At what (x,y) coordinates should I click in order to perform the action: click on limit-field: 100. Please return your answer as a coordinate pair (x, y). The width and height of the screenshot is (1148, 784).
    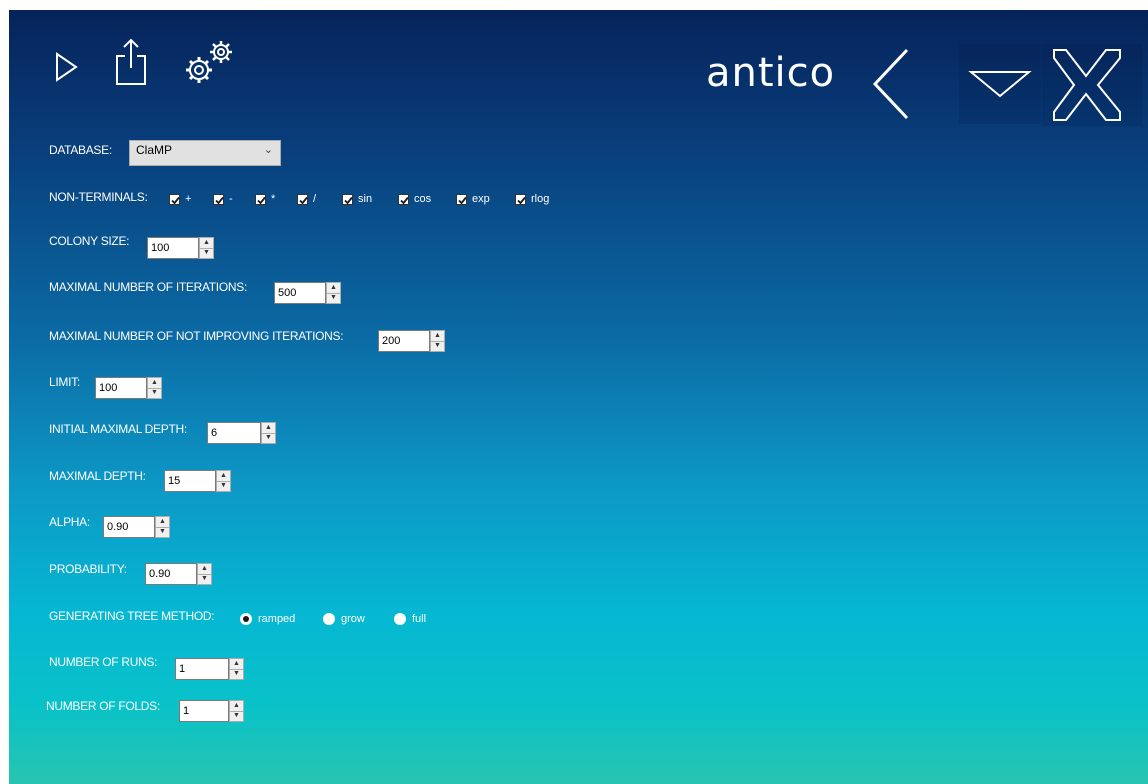
    Looking at the image, I should click on (121, 388).